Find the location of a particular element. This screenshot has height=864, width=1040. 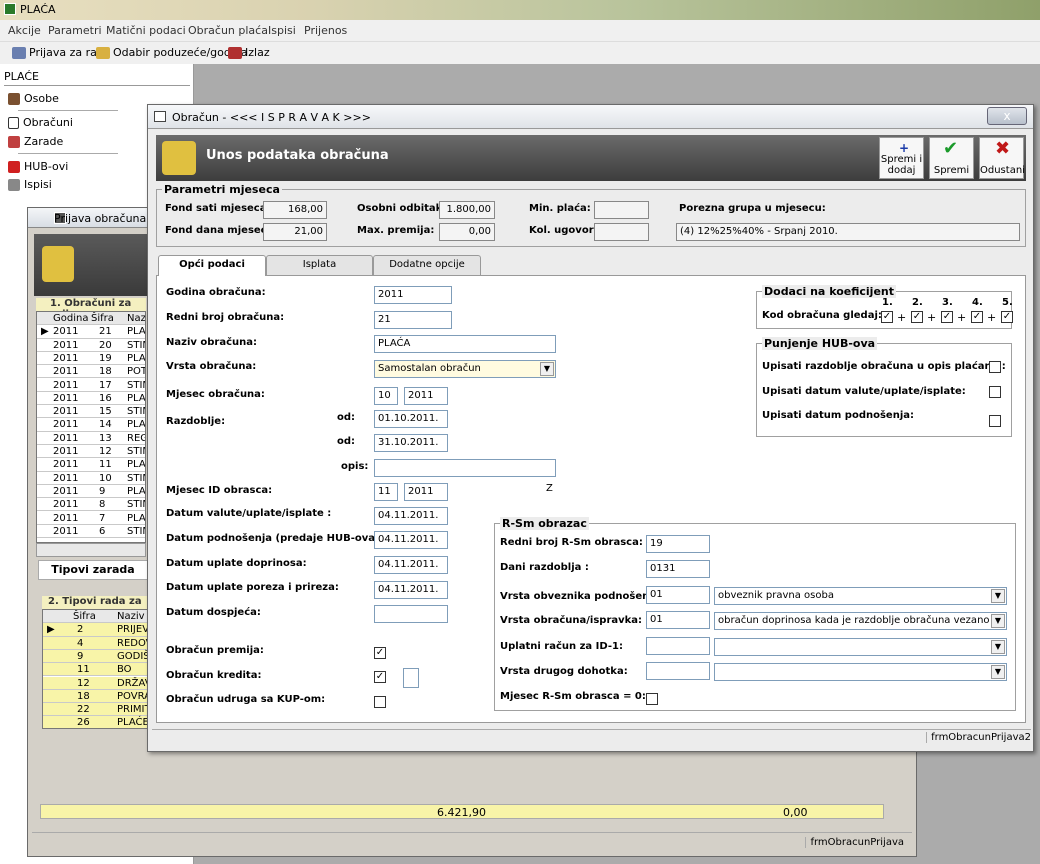

tab-dodatne-opcije: Dodatne opcije is located at coordinates (427, 265).